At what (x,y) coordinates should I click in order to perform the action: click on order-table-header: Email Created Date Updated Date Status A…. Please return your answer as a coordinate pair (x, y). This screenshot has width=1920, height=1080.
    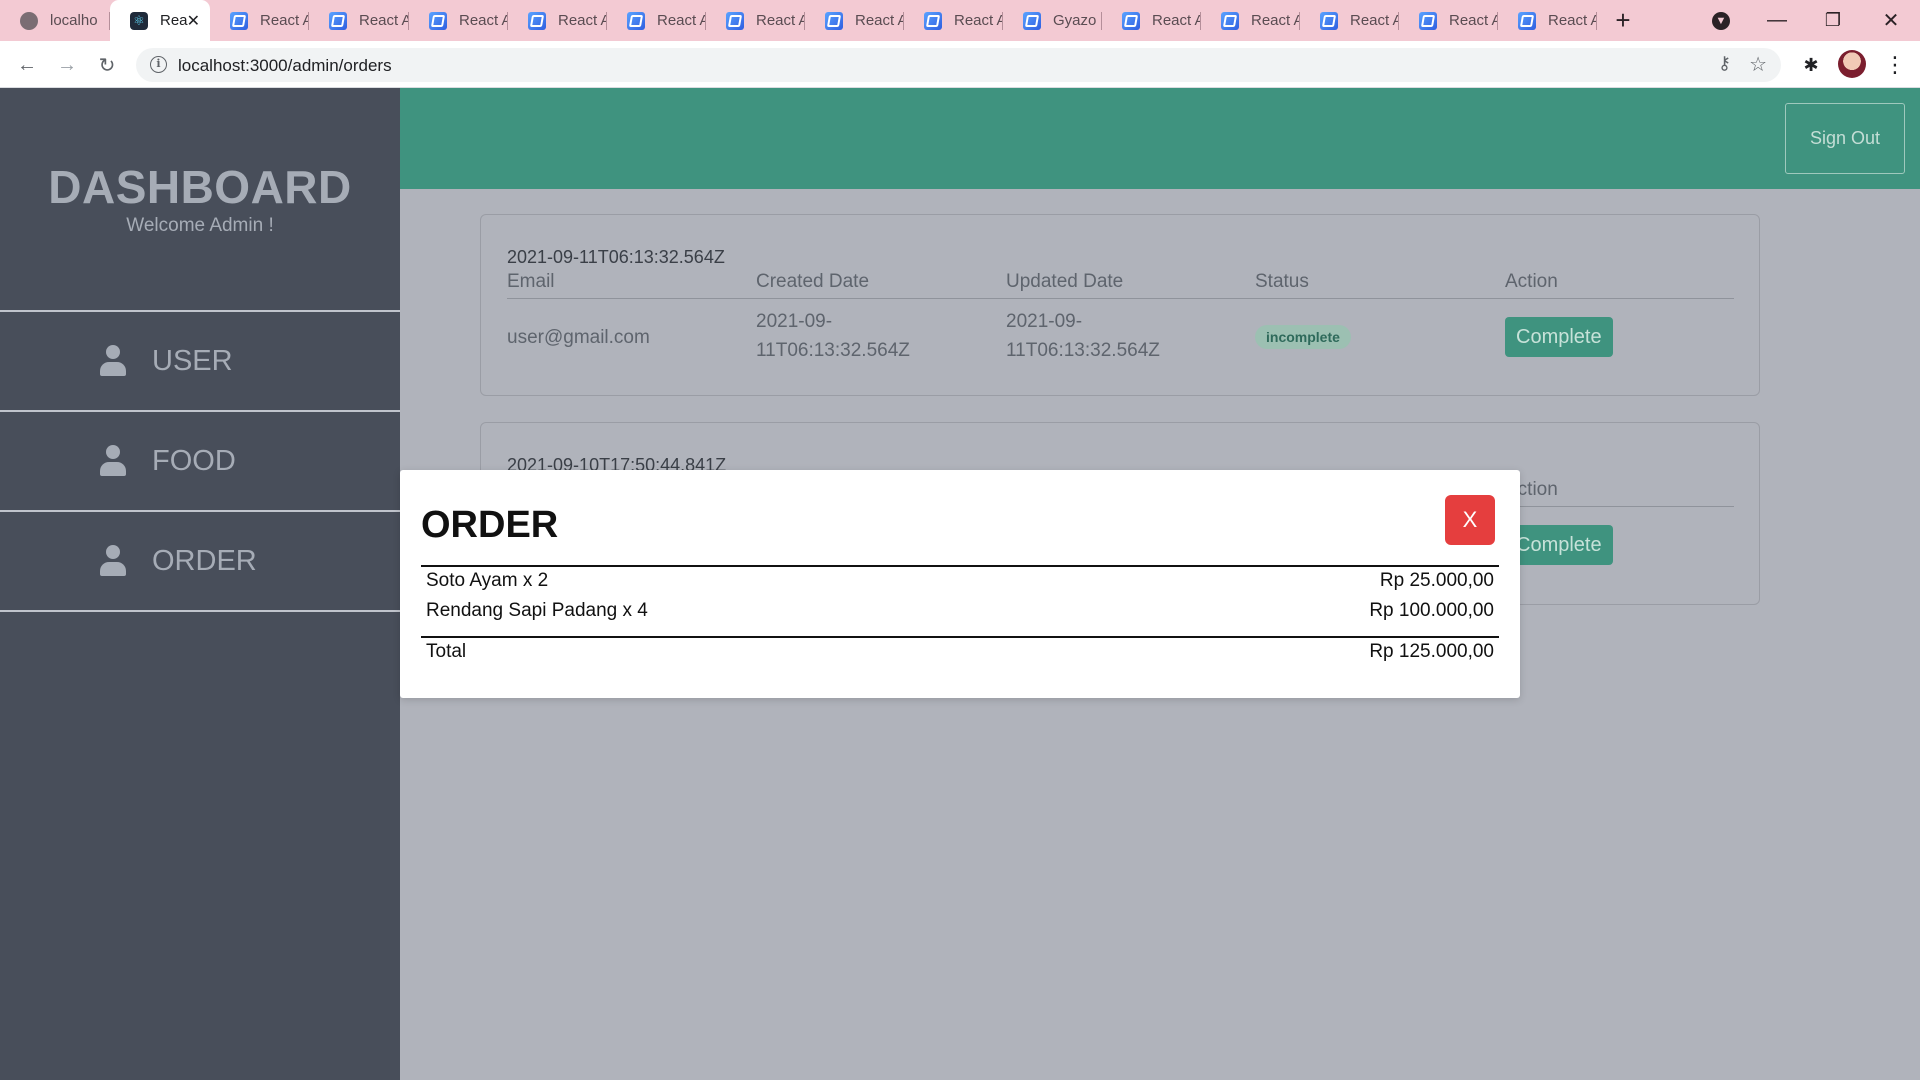
    Looking at the image, I should click on (1120, 285).